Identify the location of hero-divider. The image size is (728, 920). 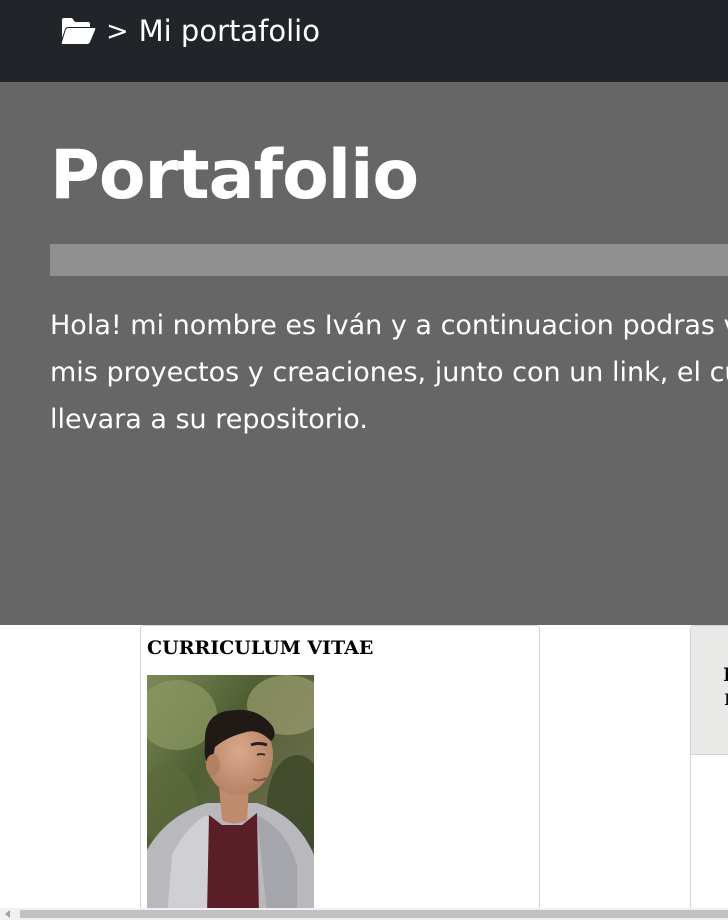
(389, 260).